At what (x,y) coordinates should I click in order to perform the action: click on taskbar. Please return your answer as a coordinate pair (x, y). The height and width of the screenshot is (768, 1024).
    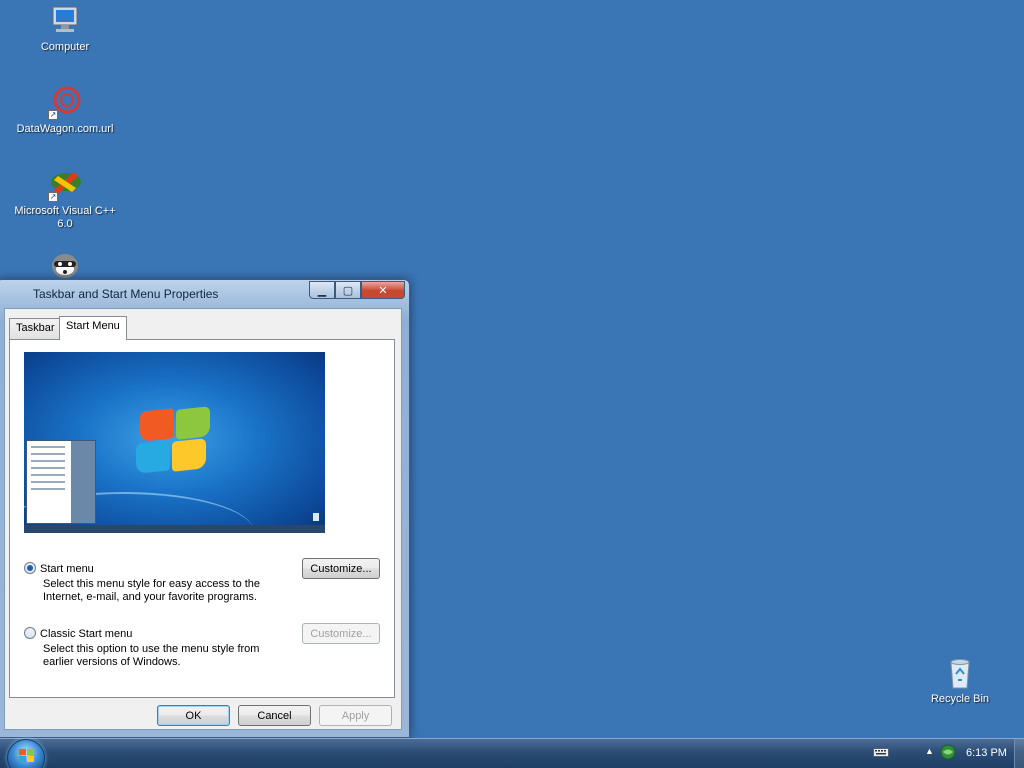
    Looking at the image, I should click on (512, 753).